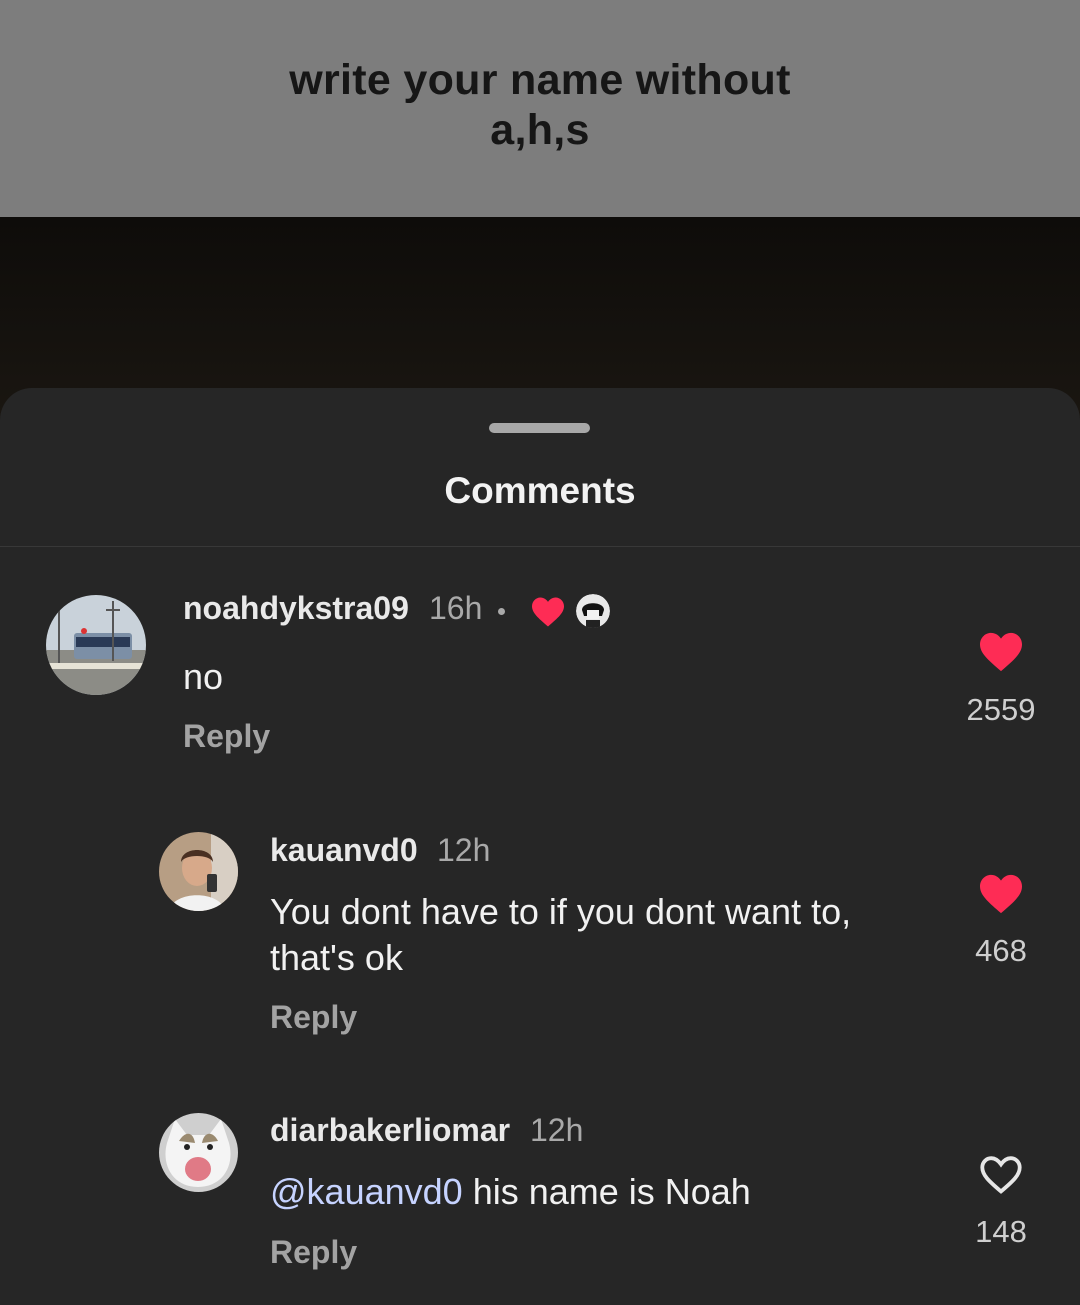  Describe the element at coordinates (540, 490) in the screenshot. I see `comments-title: Comments` at that location.